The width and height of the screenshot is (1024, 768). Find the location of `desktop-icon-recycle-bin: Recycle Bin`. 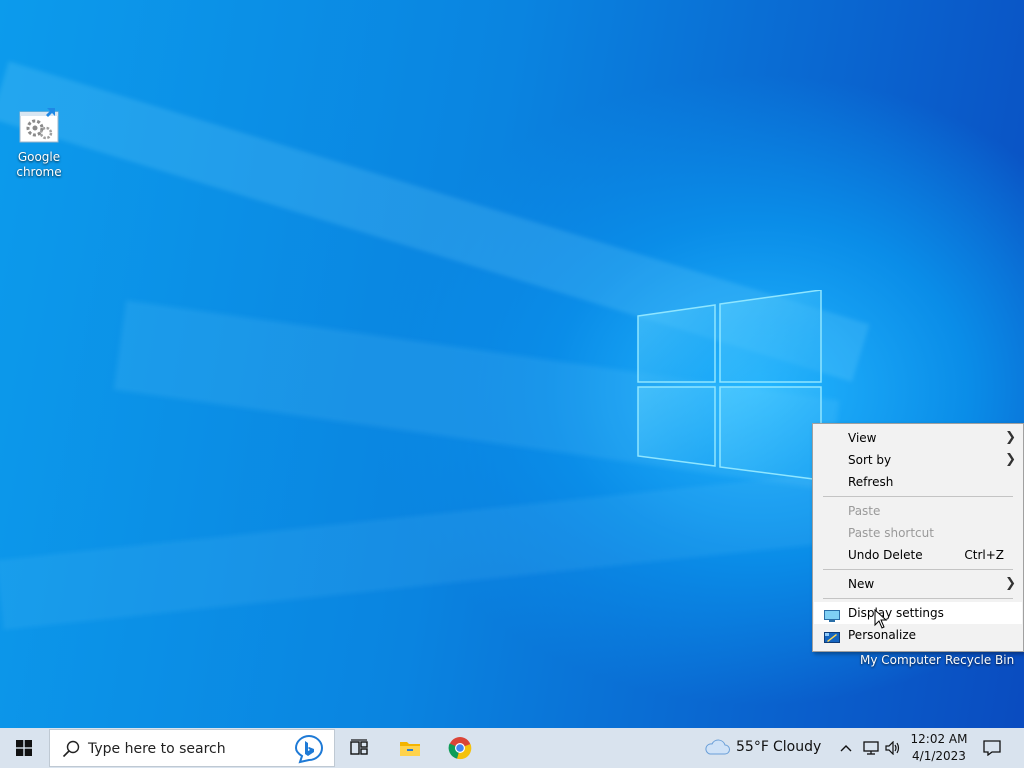

desktop-icon-recycle-bin: Recycle Bin is located at coordinates (979, 660).